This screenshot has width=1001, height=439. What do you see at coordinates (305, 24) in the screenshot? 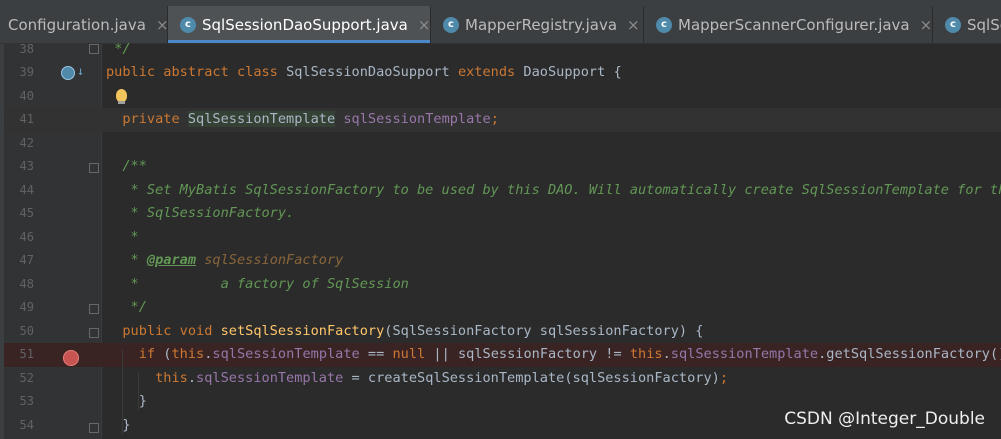
I see `tab-label: SqlSessionDaoSupport.java` at bounding box center [305, 24].